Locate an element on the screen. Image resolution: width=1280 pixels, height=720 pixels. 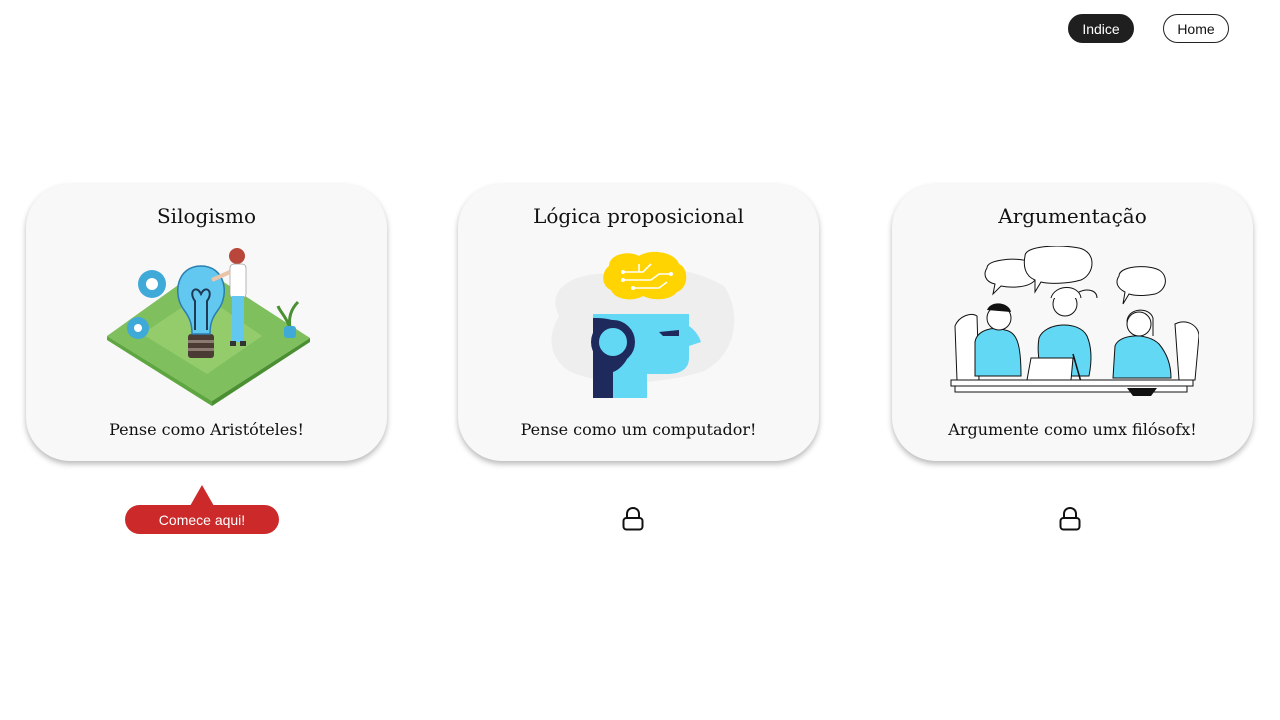
ai-head-illustration-icon is located at coordinates (642, 324).